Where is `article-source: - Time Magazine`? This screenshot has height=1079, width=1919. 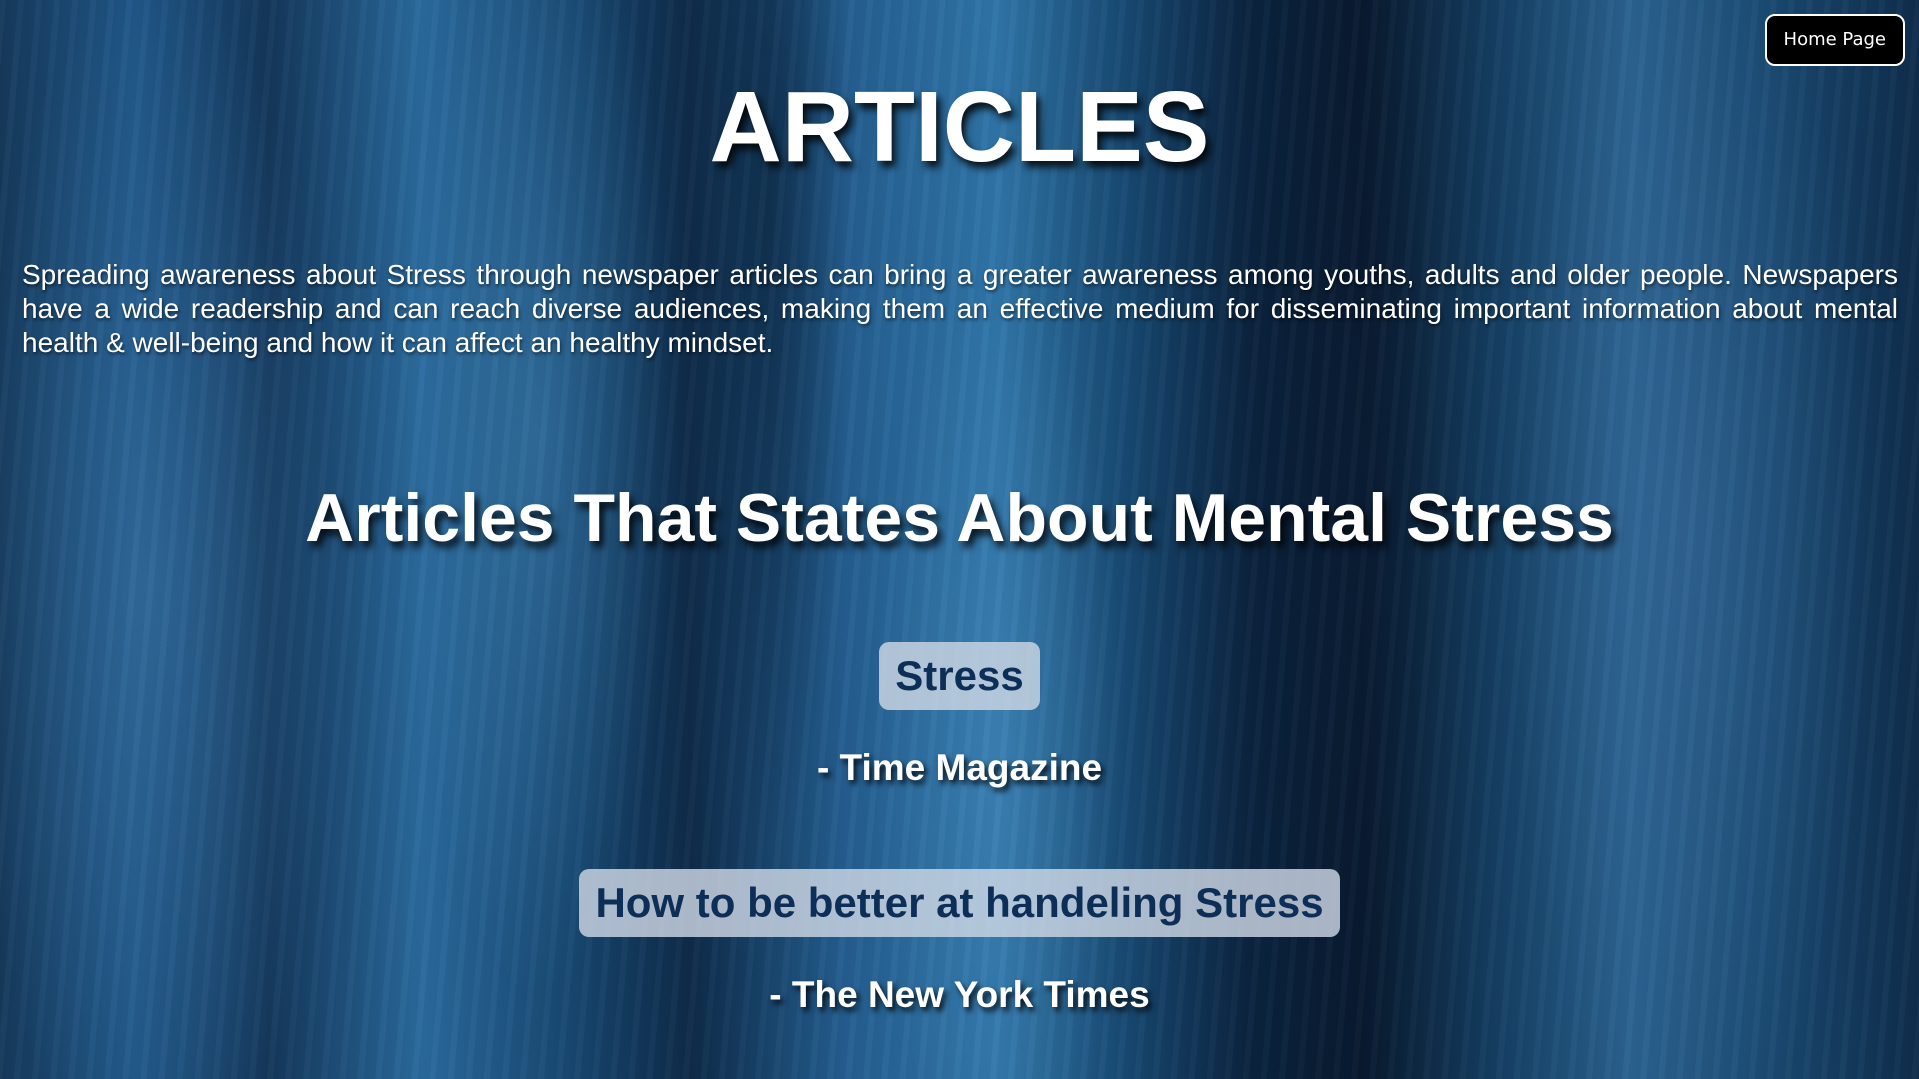
article-source: - Time Magazine is located at coordinates (959, 767).